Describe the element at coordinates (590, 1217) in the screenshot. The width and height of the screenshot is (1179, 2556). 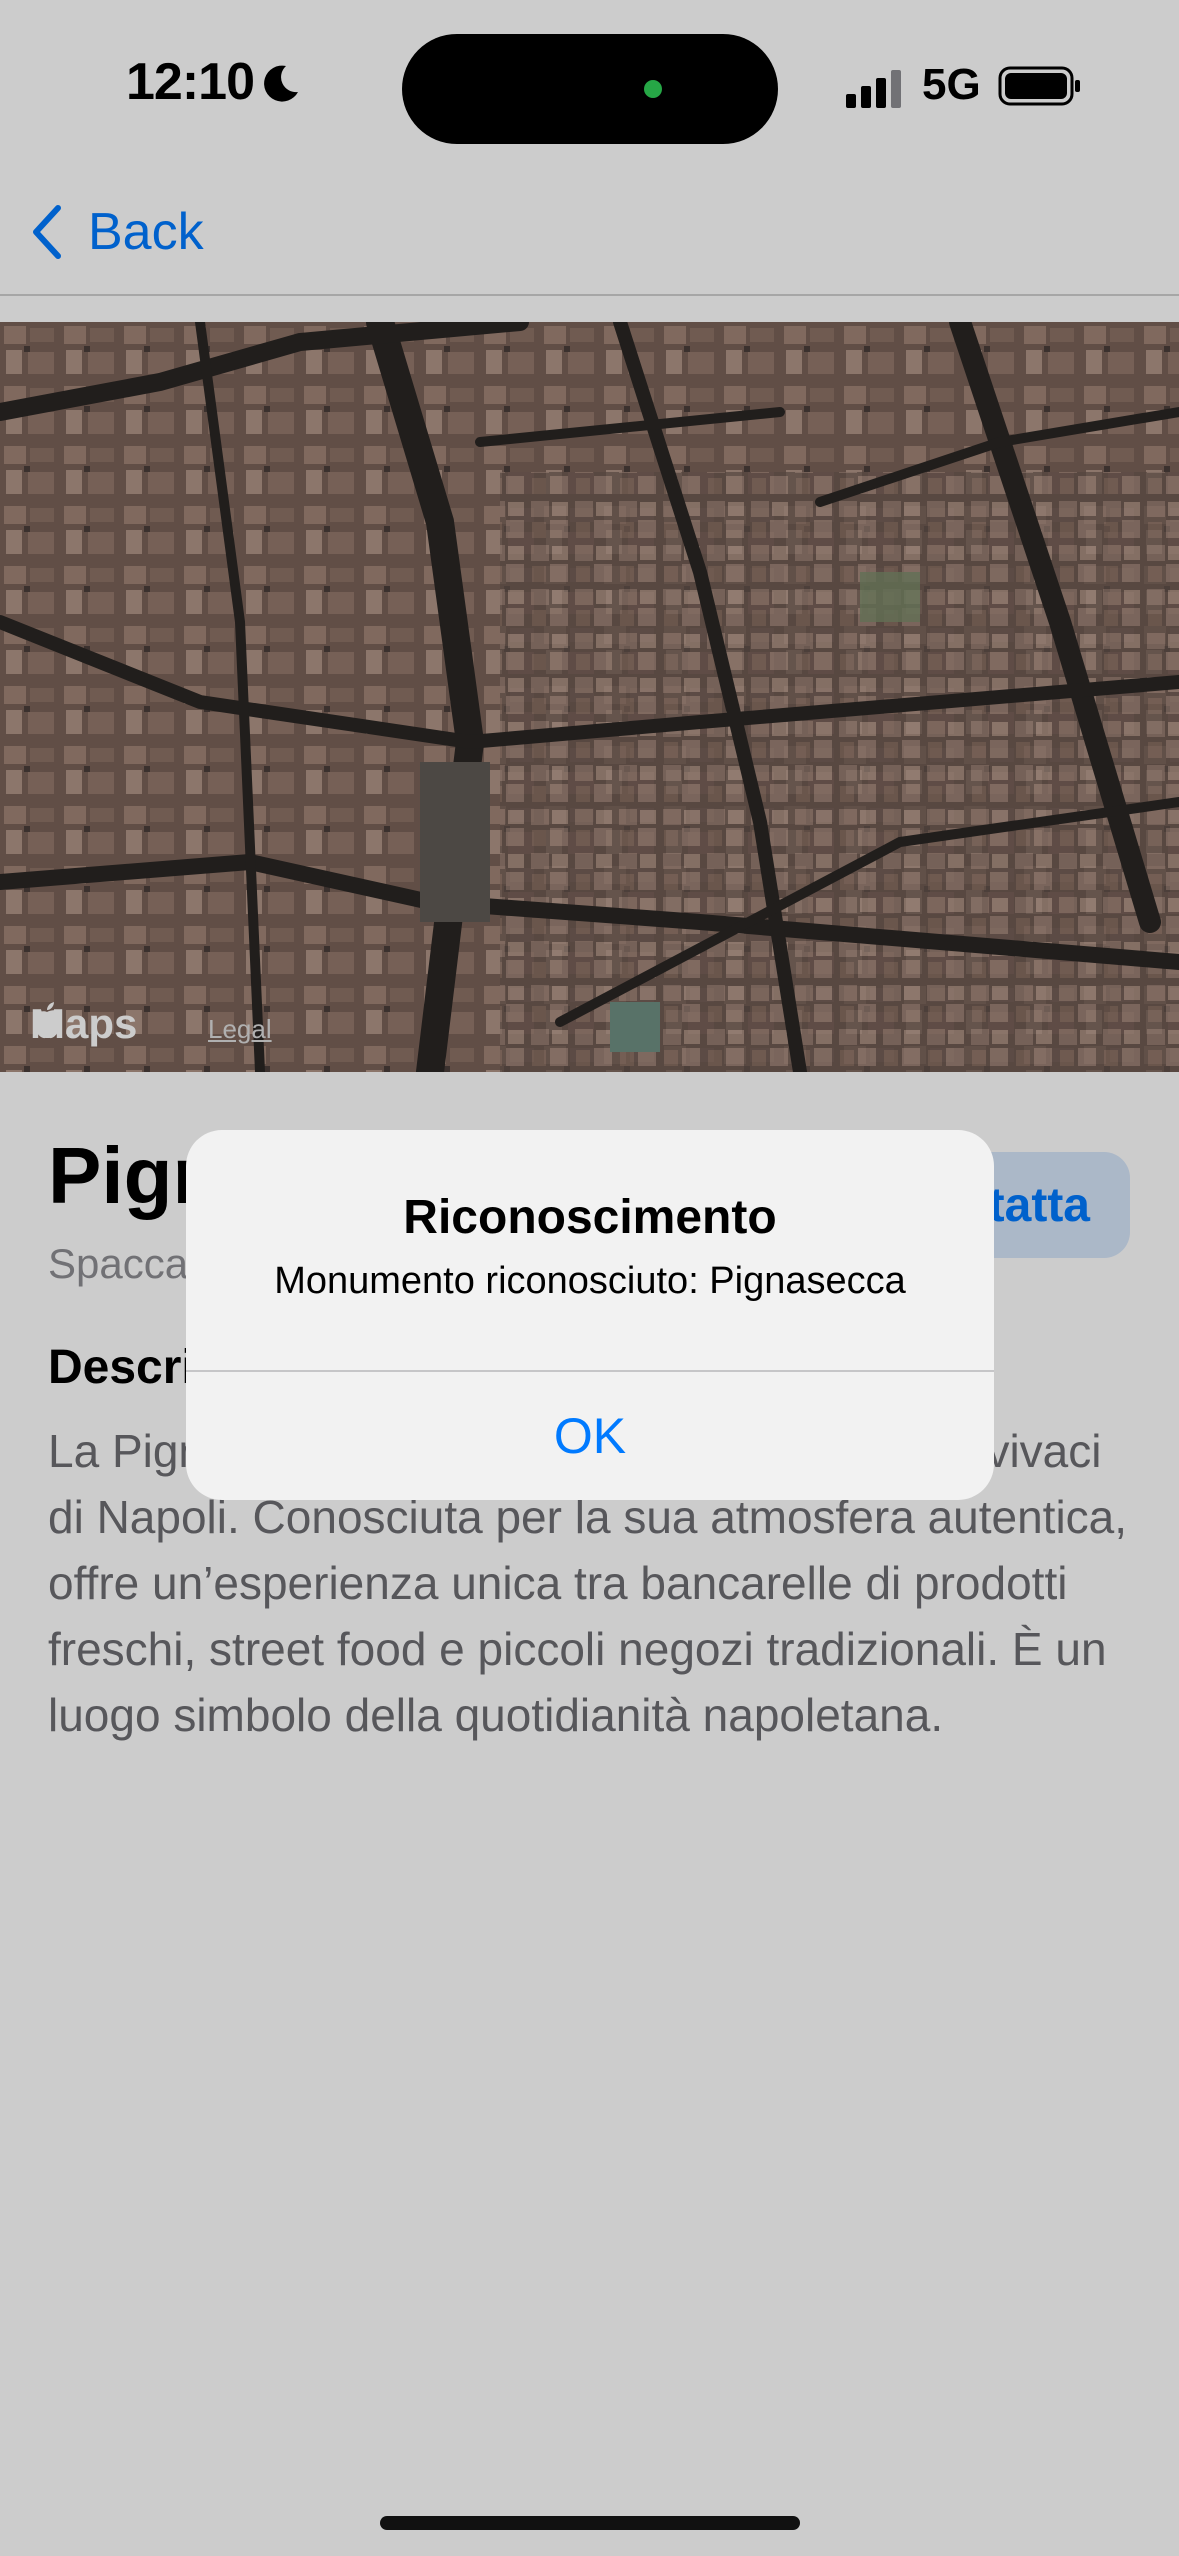
I see `alert-title: Riconoscimento` at that location.